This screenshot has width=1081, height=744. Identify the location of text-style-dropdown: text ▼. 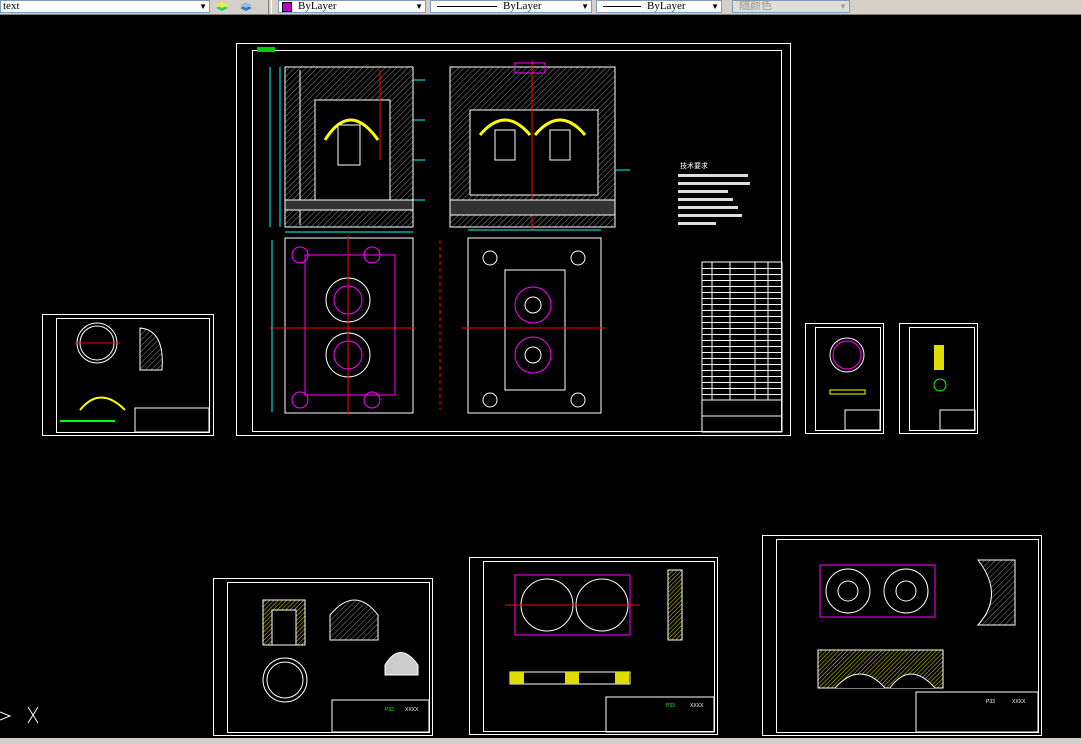
(105, 6).